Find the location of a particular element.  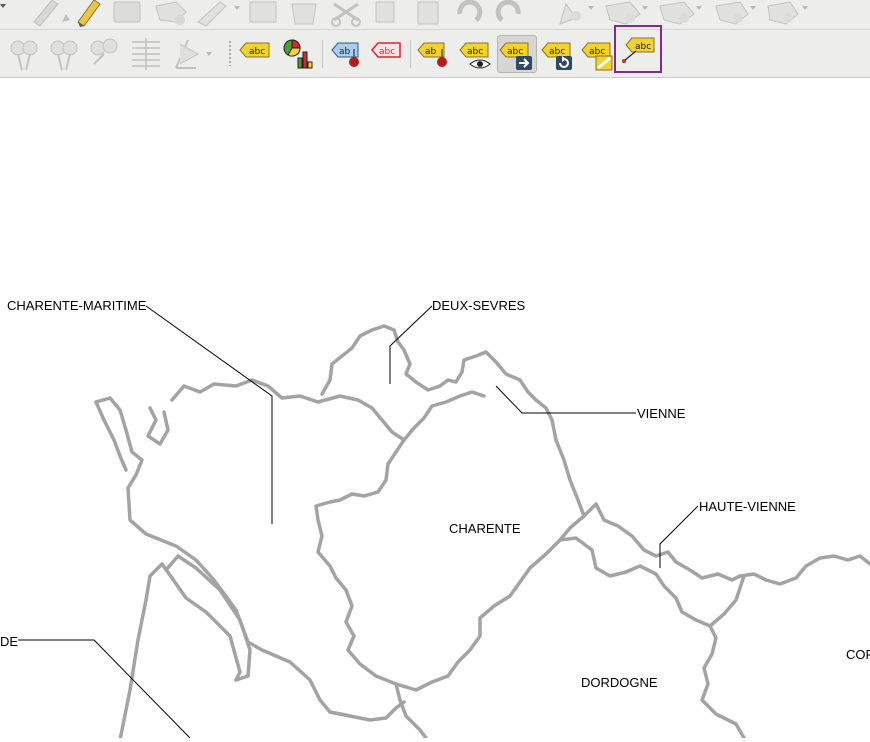

change-icon is located at coordinates (193, 54).